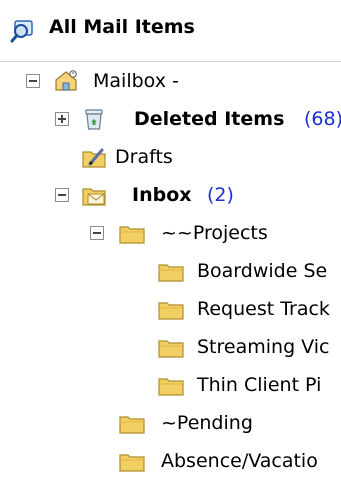 The width and height of the screenshot is (341, 491). I want to click on tree-item-inbox: Inbox (2), so click(170, 195).